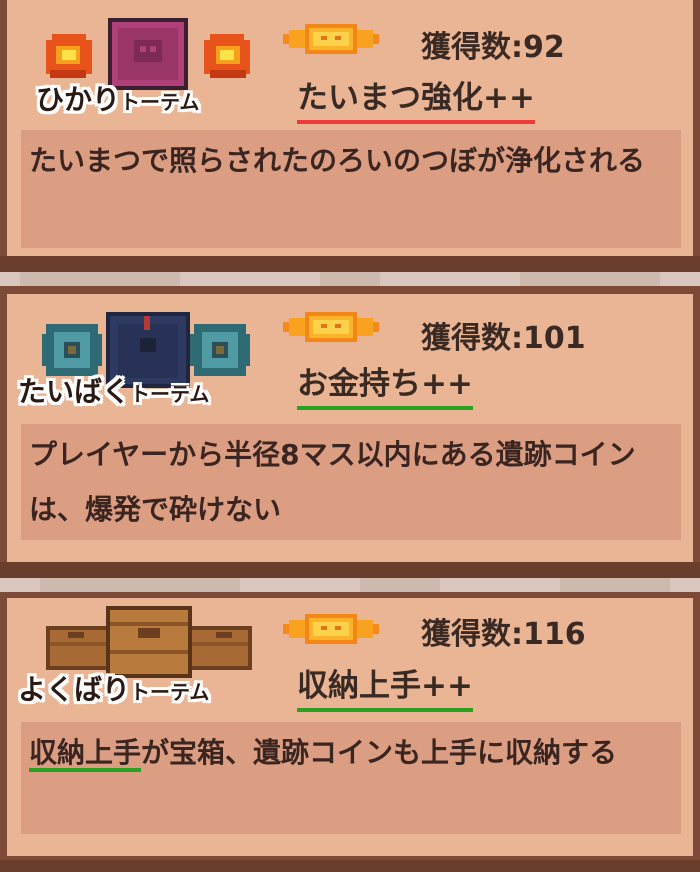 Image resolution: width=700 pixels, height=872 pixels. I want to click on acquired-count: 獲得数:116, so click(503, 634).